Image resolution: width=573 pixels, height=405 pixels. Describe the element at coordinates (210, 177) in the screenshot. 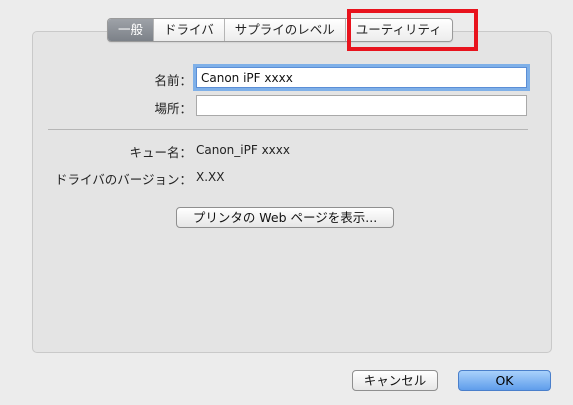

I see `driver-version-value: X.XX` at that location.